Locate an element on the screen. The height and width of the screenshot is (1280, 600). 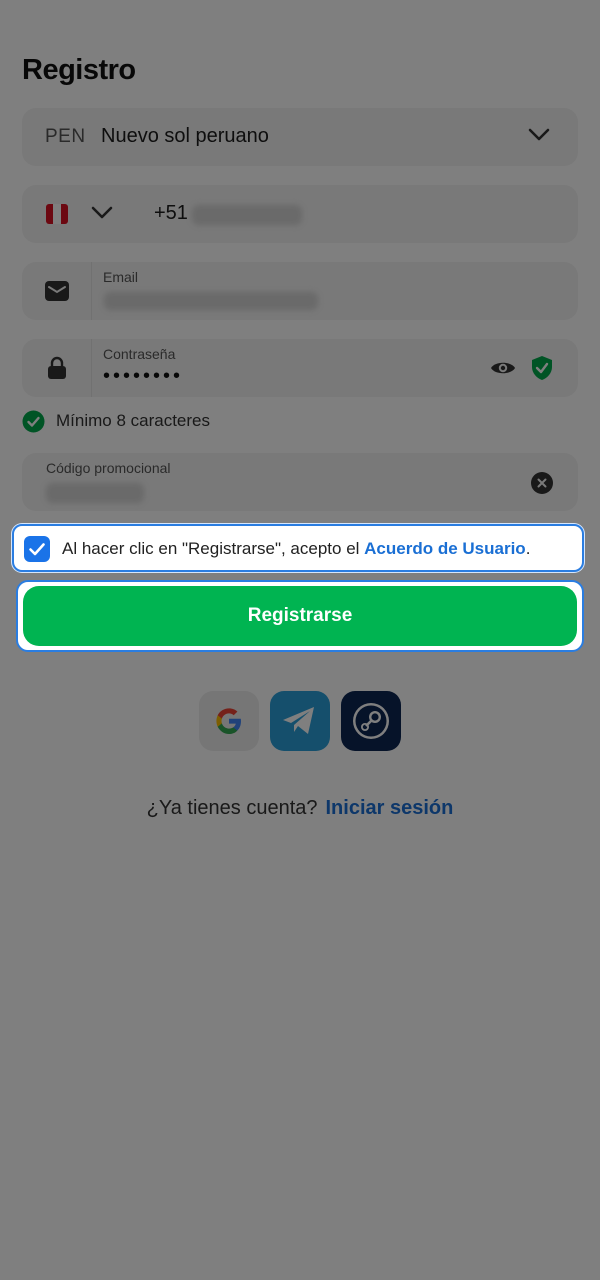
user-agreement-link: Acuerdo de Usuario is located at coordinates (445, 548).